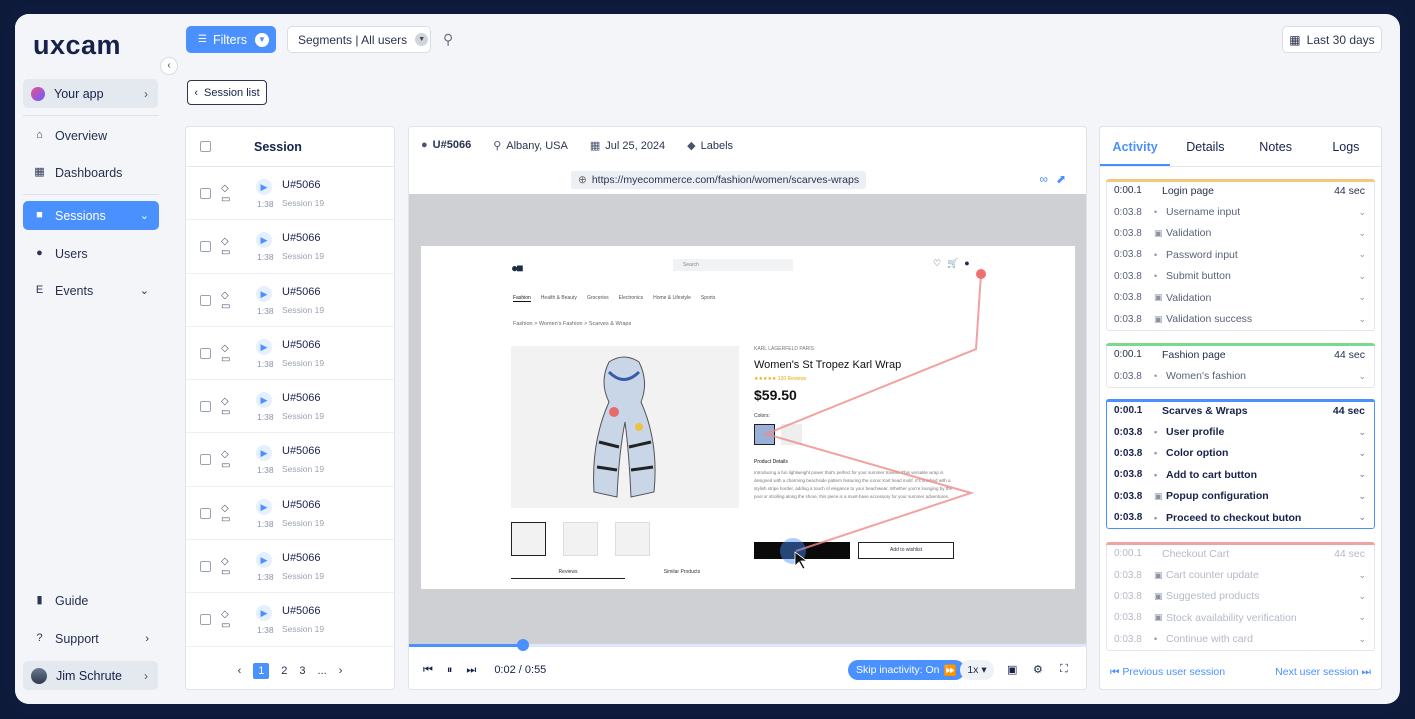 This screenshot has width=1415, height=719. What do you see at coordinates (523, 645) in the screenshot?
I see `progress-handle` at bounding box center [523, 645].